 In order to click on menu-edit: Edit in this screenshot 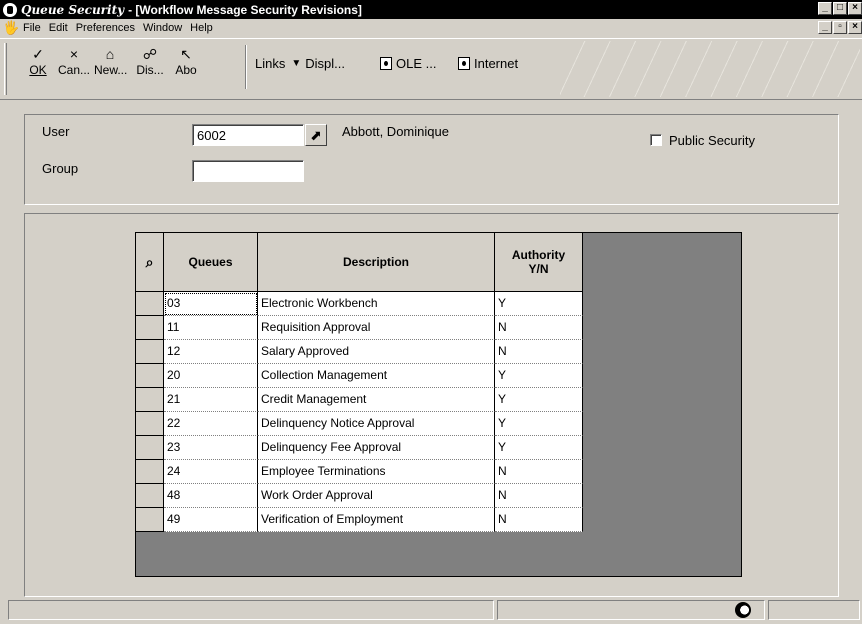, I will do `click(58, 28)`.